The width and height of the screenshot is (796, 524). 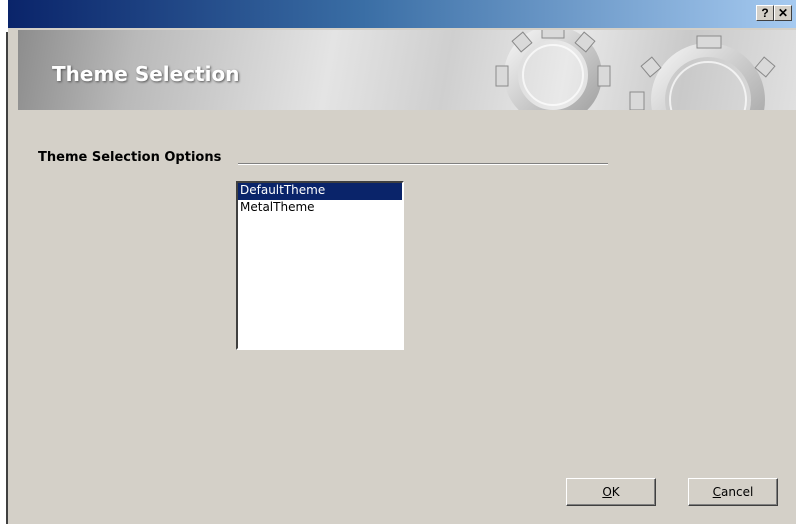 What do you see at coordinates (320, 265) in the screenshot?
I see `theme-listbox: DefaultTheme MetalTheme` at bounding box center [320, 265].